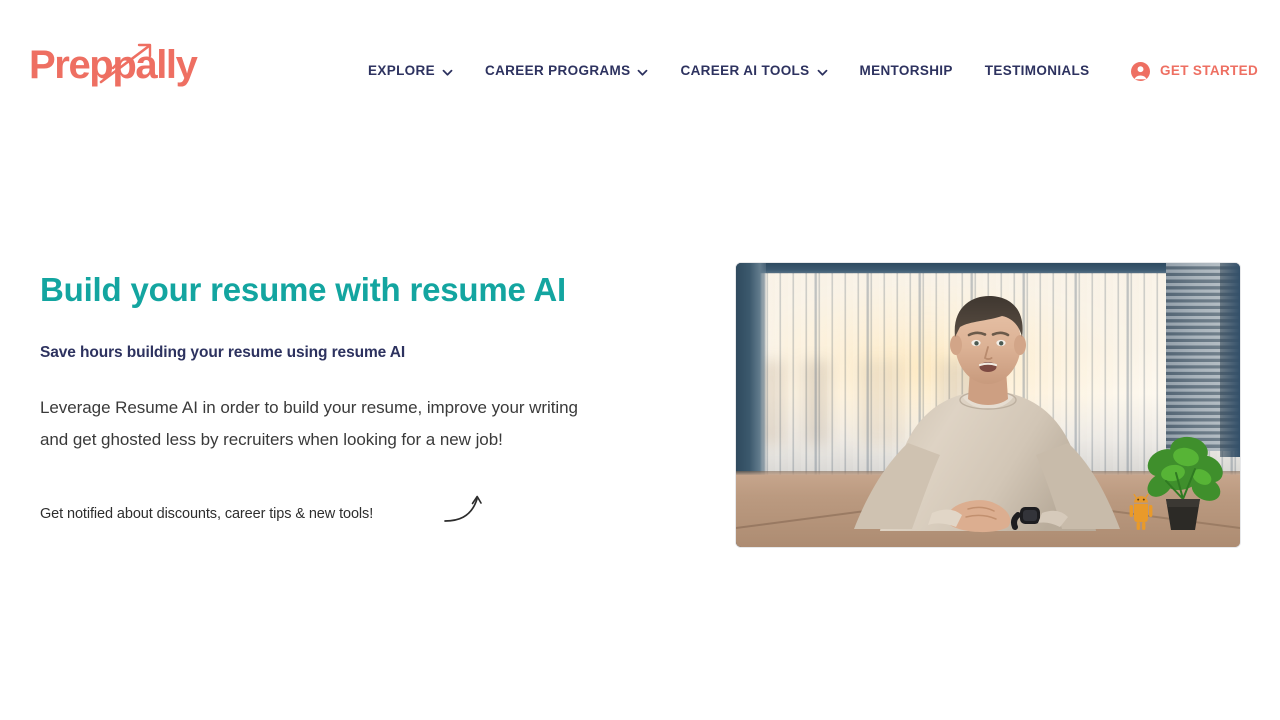 This screenshot has height=720, width=1280. Describe the element at coordinates (1141, 511) in the screenshot. I see `video-figurine` at that location.